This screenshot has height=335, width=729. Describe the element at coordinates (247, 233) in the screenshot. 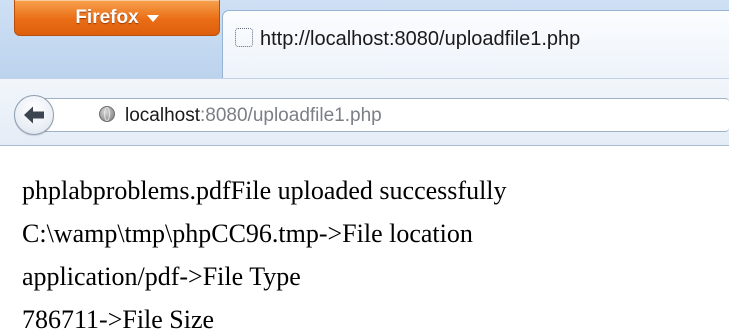

I see `file-location-line: C:\wamp\tmp\phpCC96.tmp->File location` at that location.